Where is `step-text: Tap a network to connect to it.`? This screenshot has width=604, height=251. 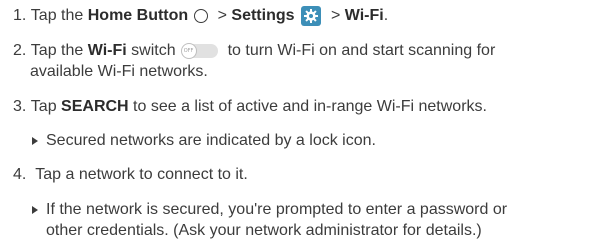 step-text: Tap a network to connect to it. is located at coordinates (141, 174).